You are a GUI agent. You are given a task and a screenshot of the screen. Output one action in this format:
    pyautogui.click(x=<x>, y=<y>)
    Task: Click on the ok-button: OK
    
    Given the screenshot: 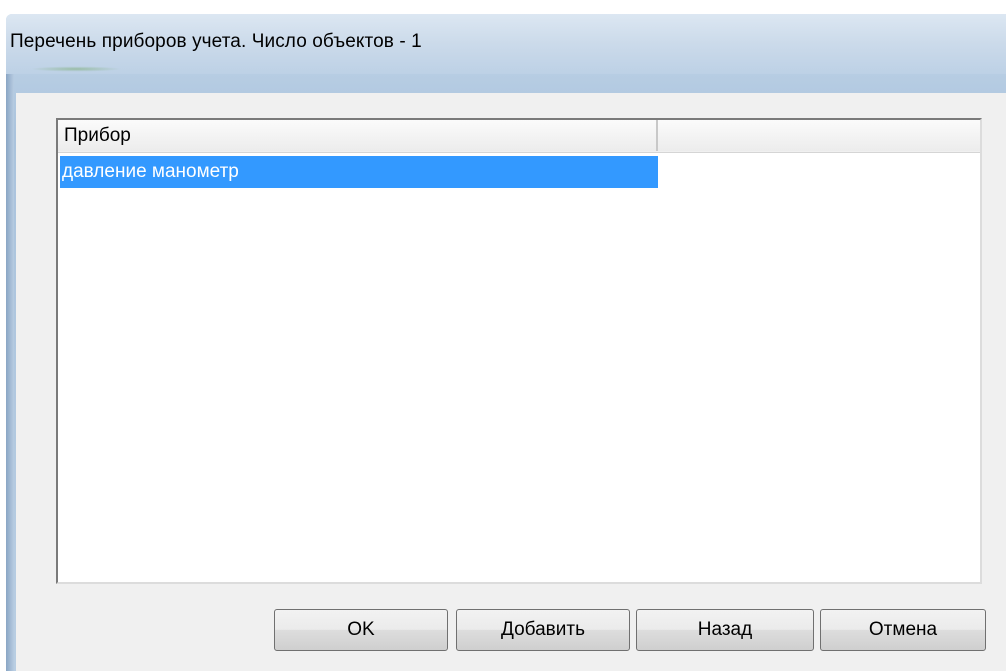 What is the action you would take?
    pyautogui.click(x=361, y=630)
    